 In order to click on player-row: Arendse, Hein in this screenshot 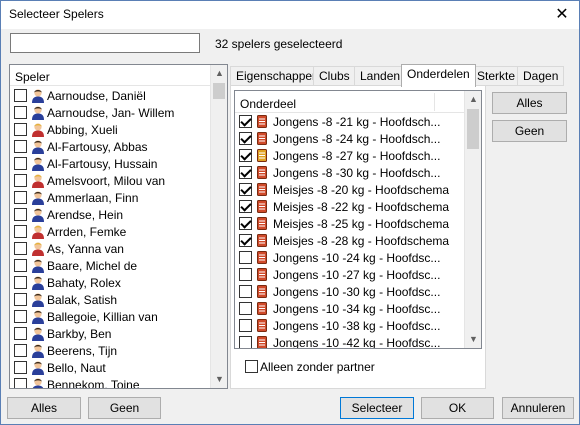, I will do `click(110, 214)`.